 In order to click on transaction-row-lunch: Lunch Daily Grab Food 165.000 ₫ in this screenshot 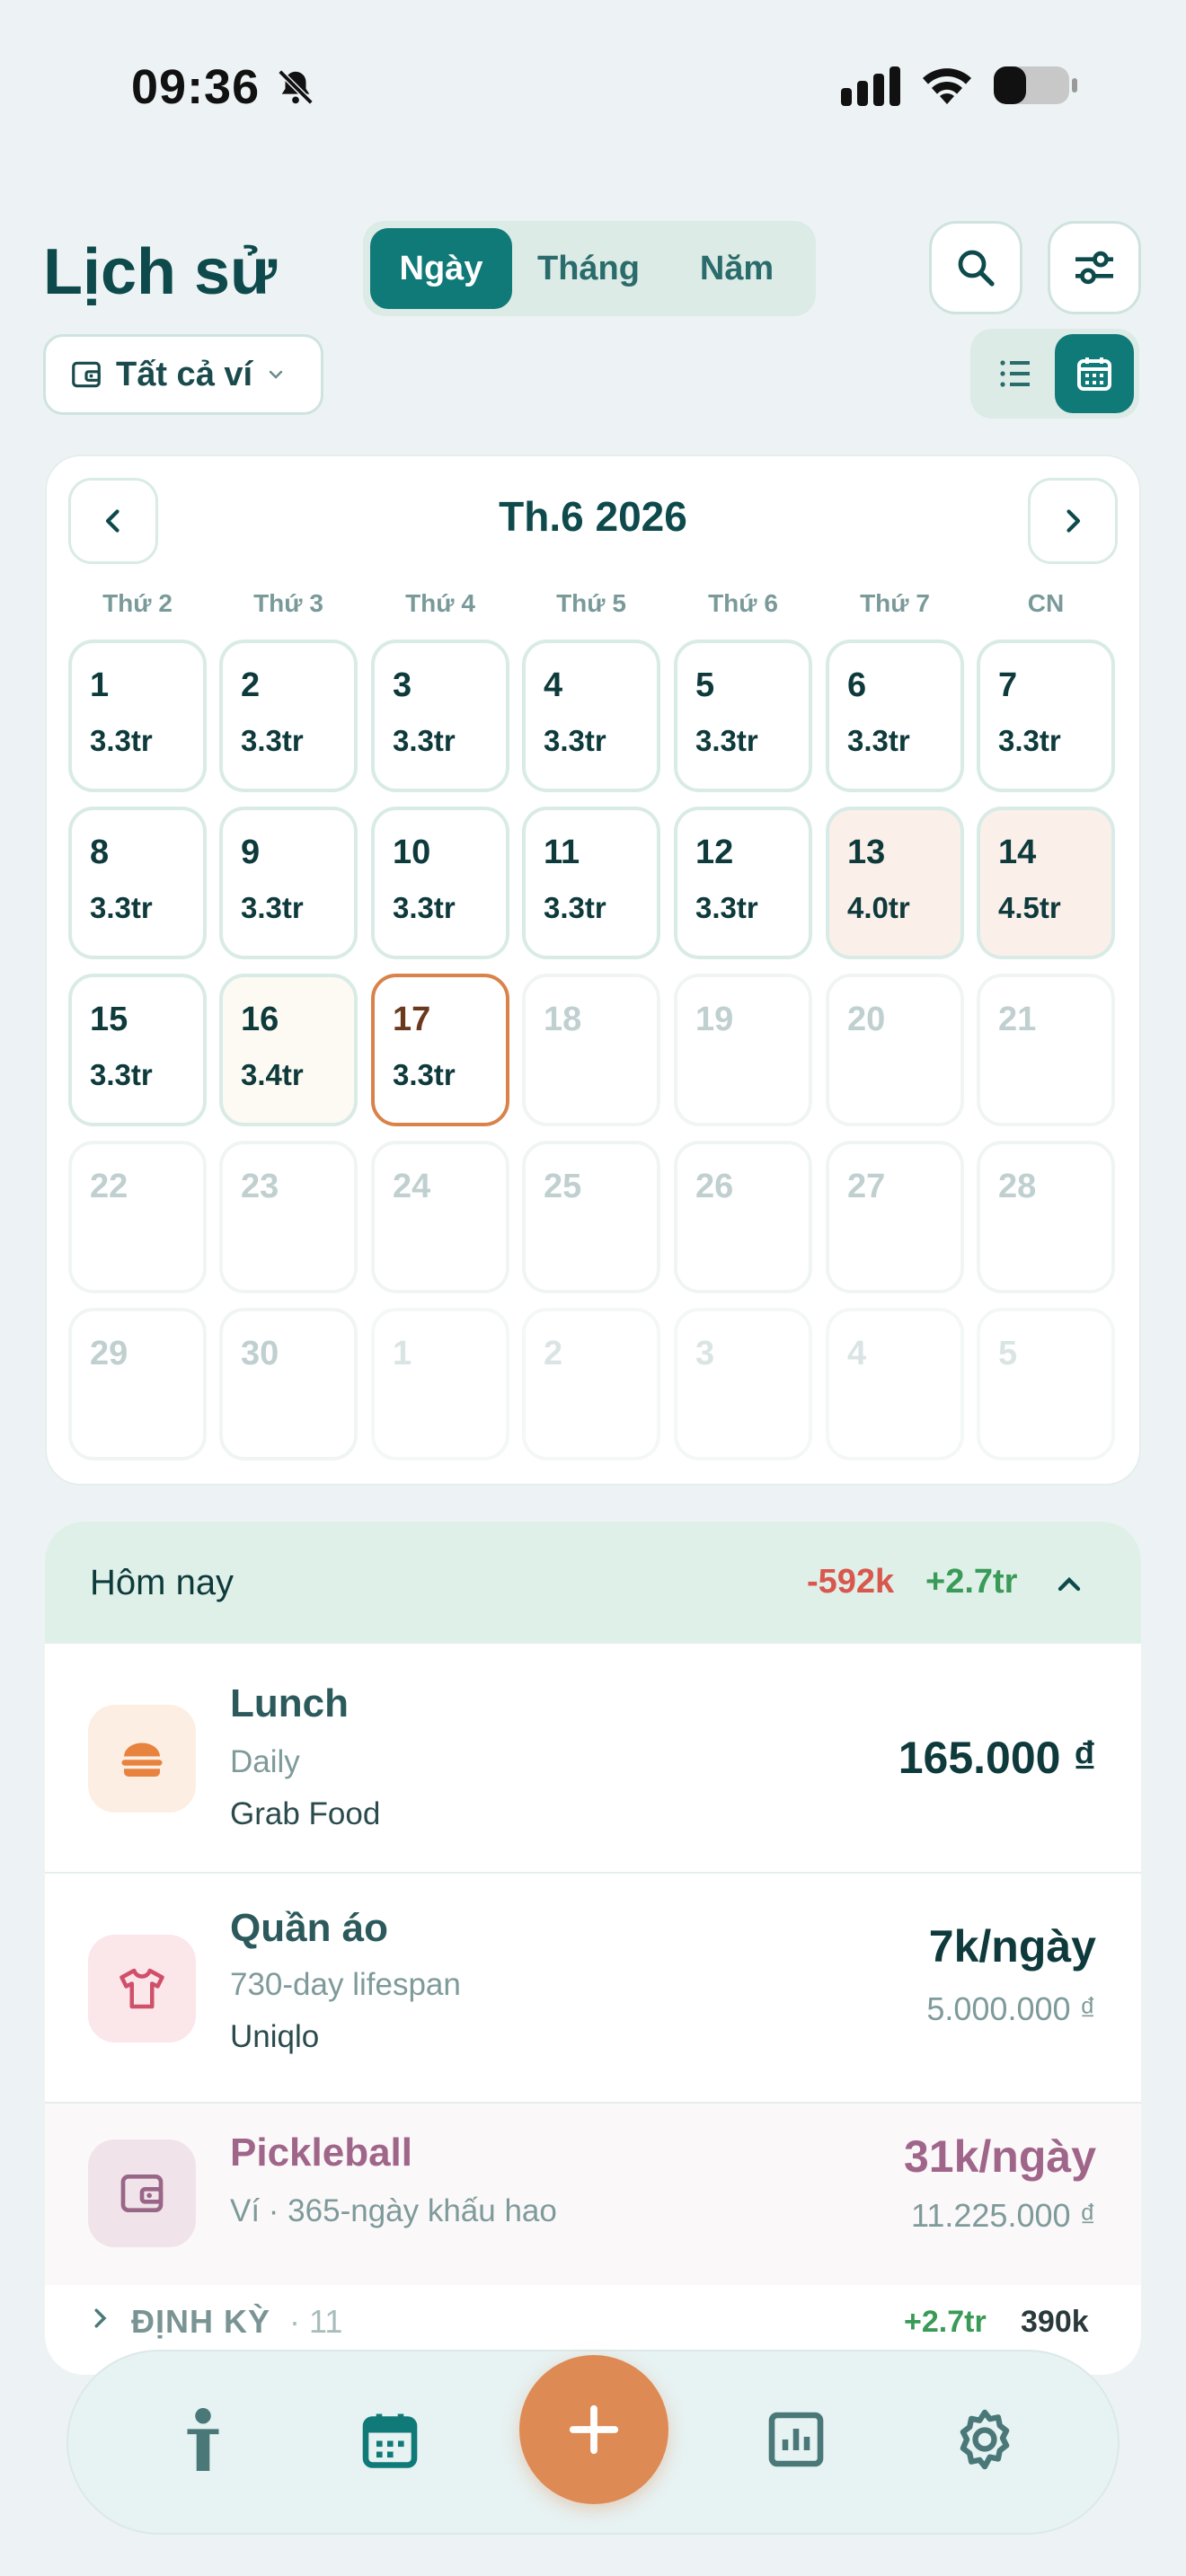, I will do `click(593, 1757)`.